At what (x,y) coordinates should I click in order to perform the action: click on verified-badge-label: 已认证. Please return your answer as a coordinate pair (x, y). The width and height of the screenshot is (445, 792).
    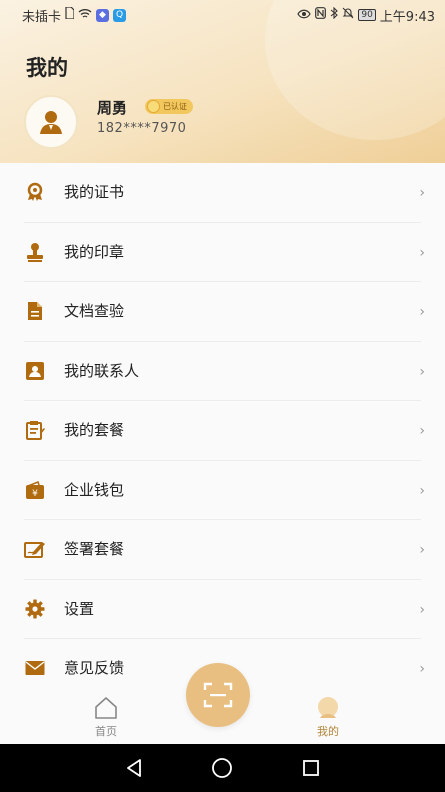
    Looking at the image, I should click on (175, 106).